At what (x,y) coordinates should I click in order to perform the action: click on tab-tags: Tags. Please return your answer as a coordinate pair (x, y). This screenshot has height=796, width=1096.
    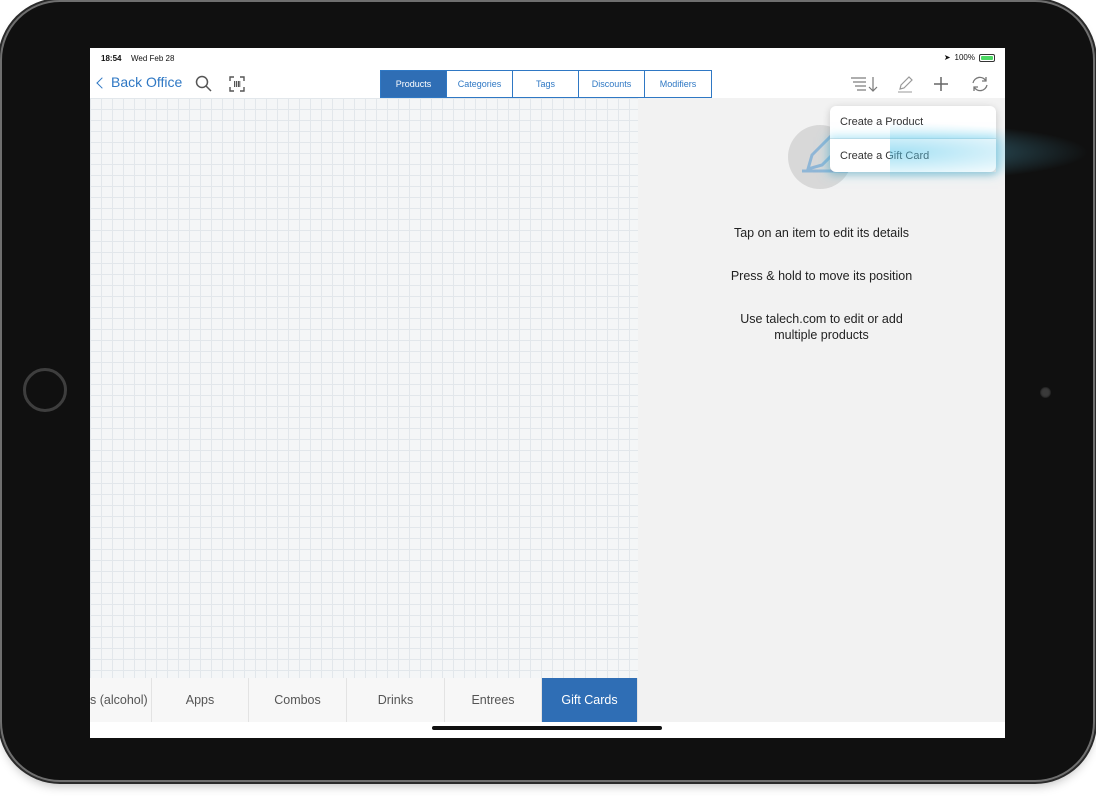
    Looking at the image, I should click on (546, 84).